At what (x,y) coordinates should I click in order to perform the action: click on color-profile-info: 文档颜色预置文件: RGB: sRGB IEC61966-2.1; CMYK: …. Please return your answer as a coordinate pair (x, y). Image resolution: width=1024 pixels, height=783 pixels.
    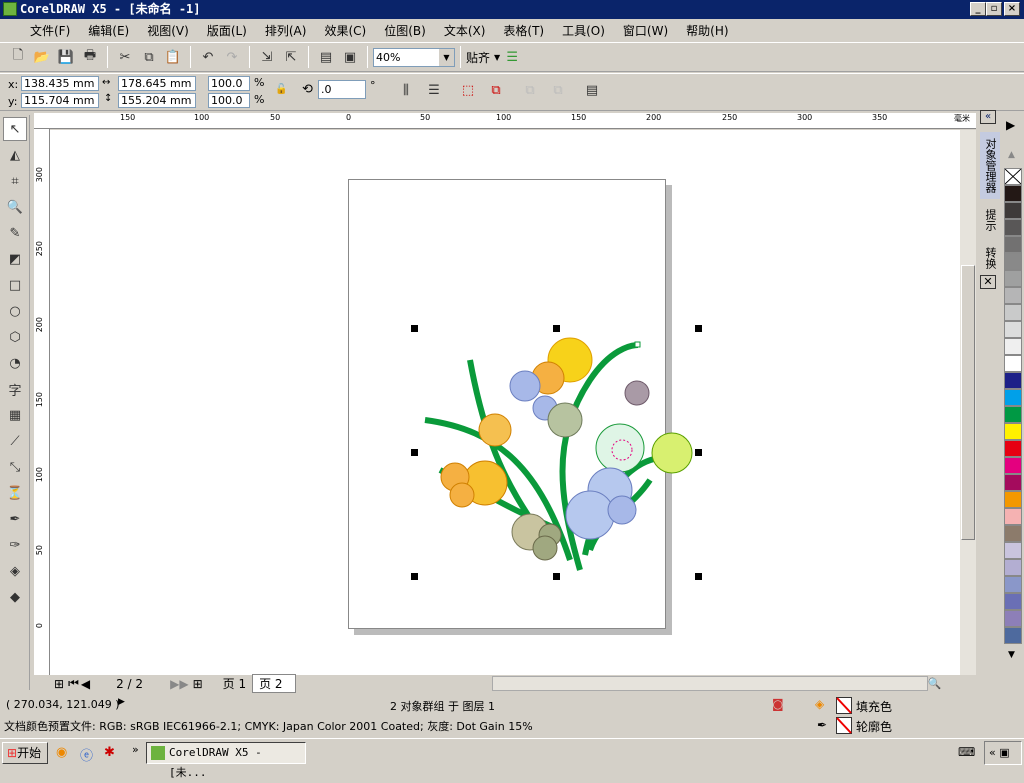
    Looking at the image, I should click on (268, 726).